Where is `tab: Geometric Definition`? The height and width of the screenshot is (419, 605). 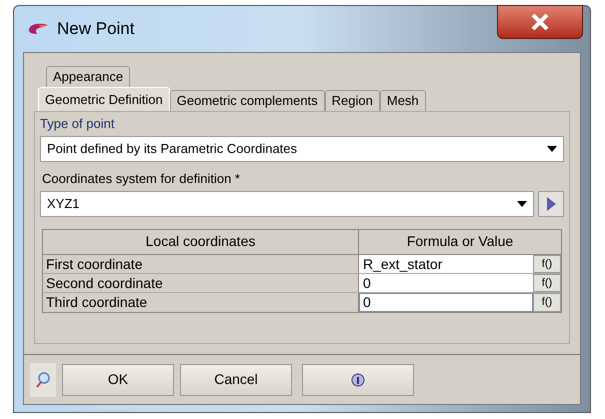 tab: Geometric Definition is located at coordinates (104, 99).